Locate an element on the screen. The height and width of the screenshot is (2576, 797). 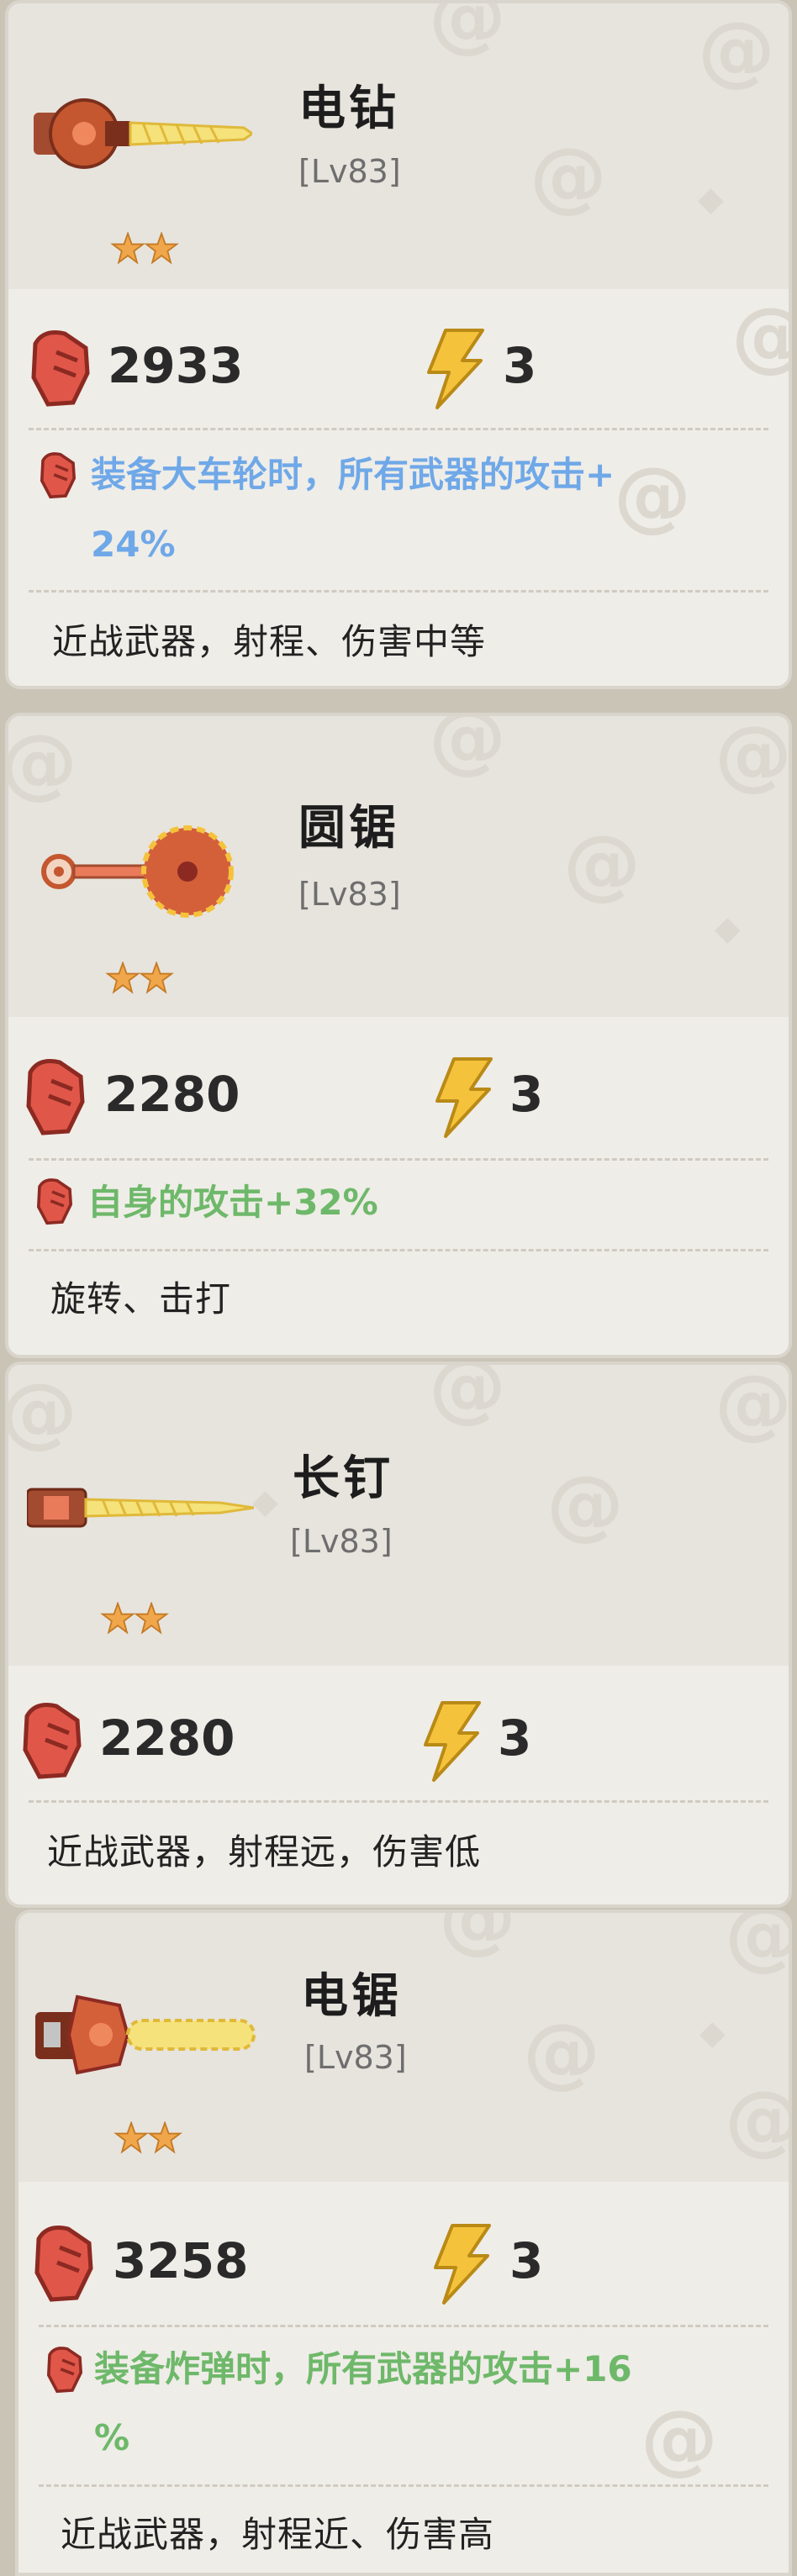
chainsaw-weapon-icon is located at coordinates (145, 2034).